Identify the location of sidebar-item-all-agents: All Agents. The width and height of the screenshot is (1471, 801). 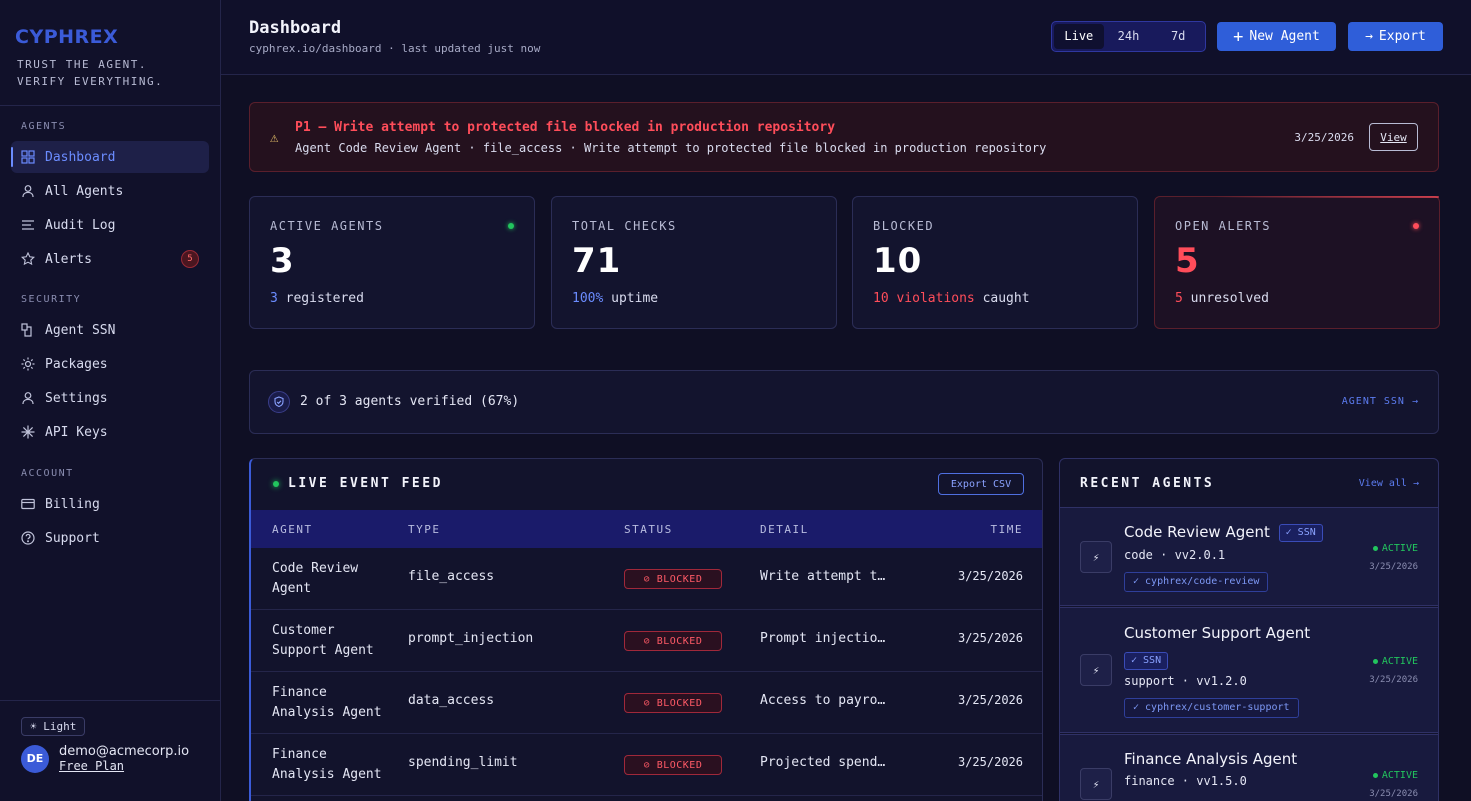
(110, 191).